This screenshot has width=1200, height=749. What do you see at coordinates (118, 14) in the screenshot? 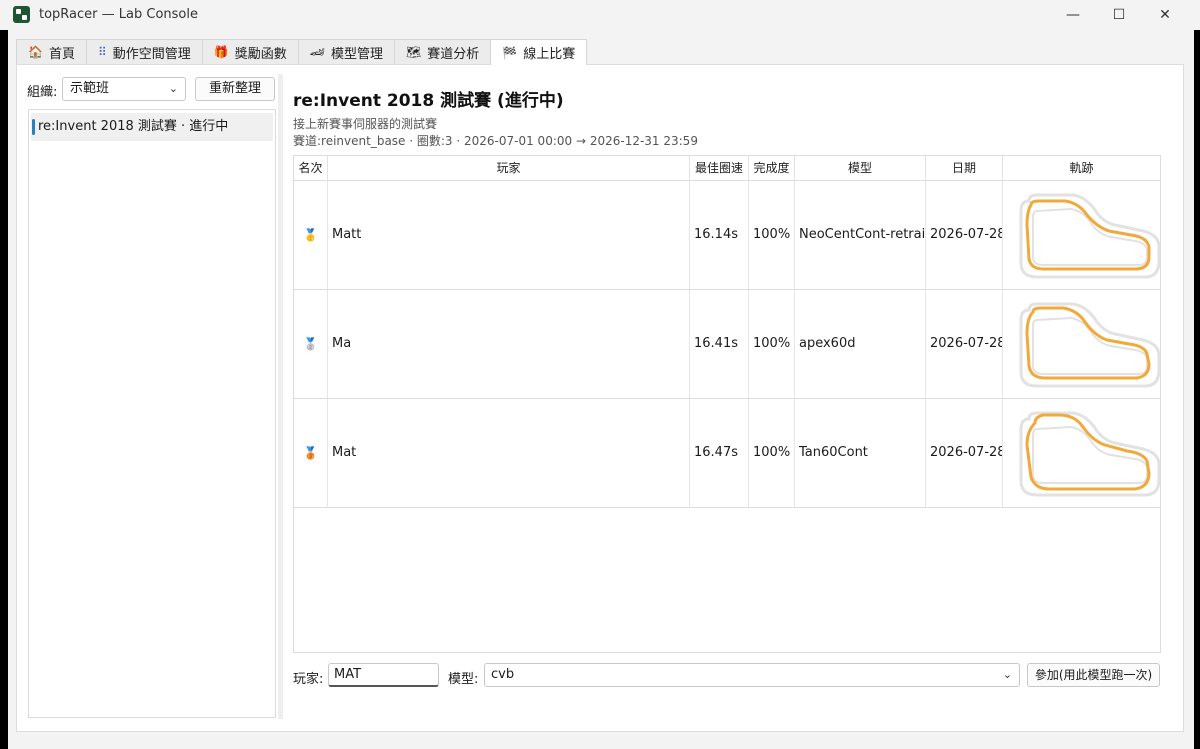
I see `window-title: topRacer — Lab Console` at bounding box center [118, 14].